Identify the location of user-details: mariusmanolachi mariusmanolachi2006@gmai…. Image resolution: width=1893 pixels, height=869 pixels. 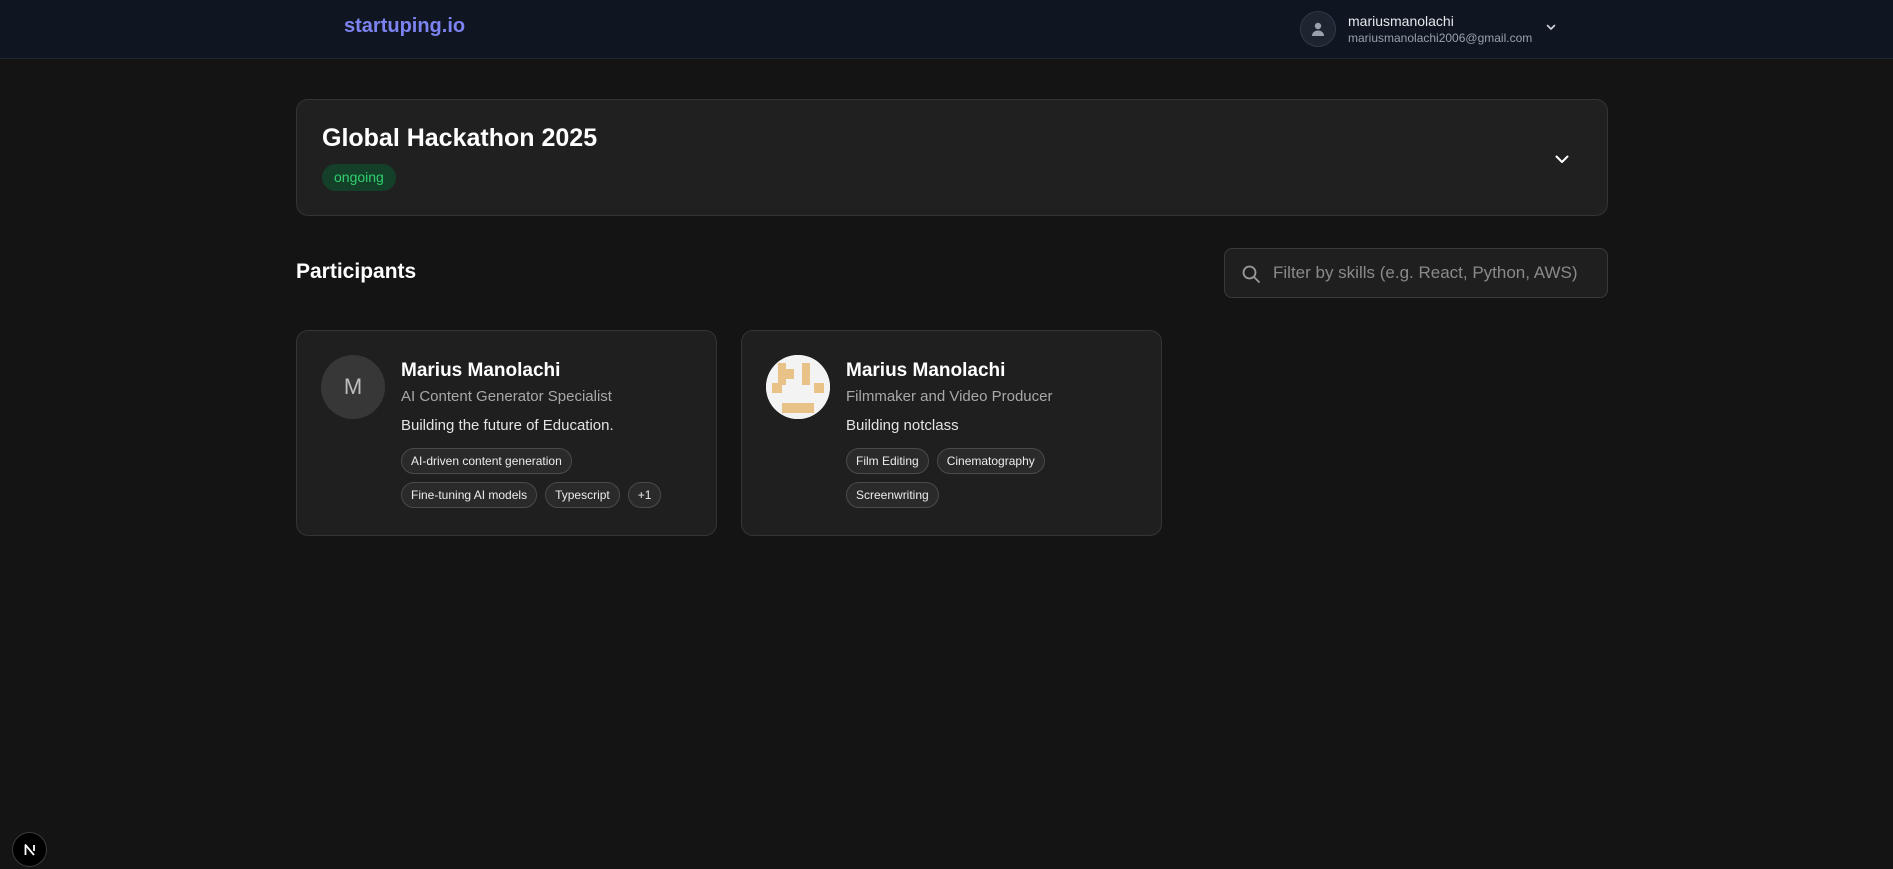
(1440, 29).